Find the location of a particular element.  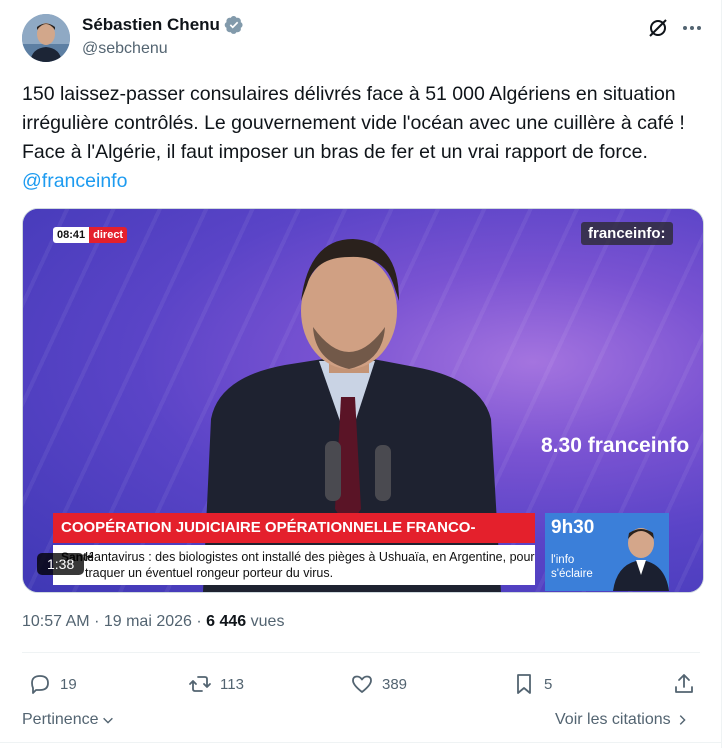

citations-label: Voir les citations is located at coordinates (613, 719).